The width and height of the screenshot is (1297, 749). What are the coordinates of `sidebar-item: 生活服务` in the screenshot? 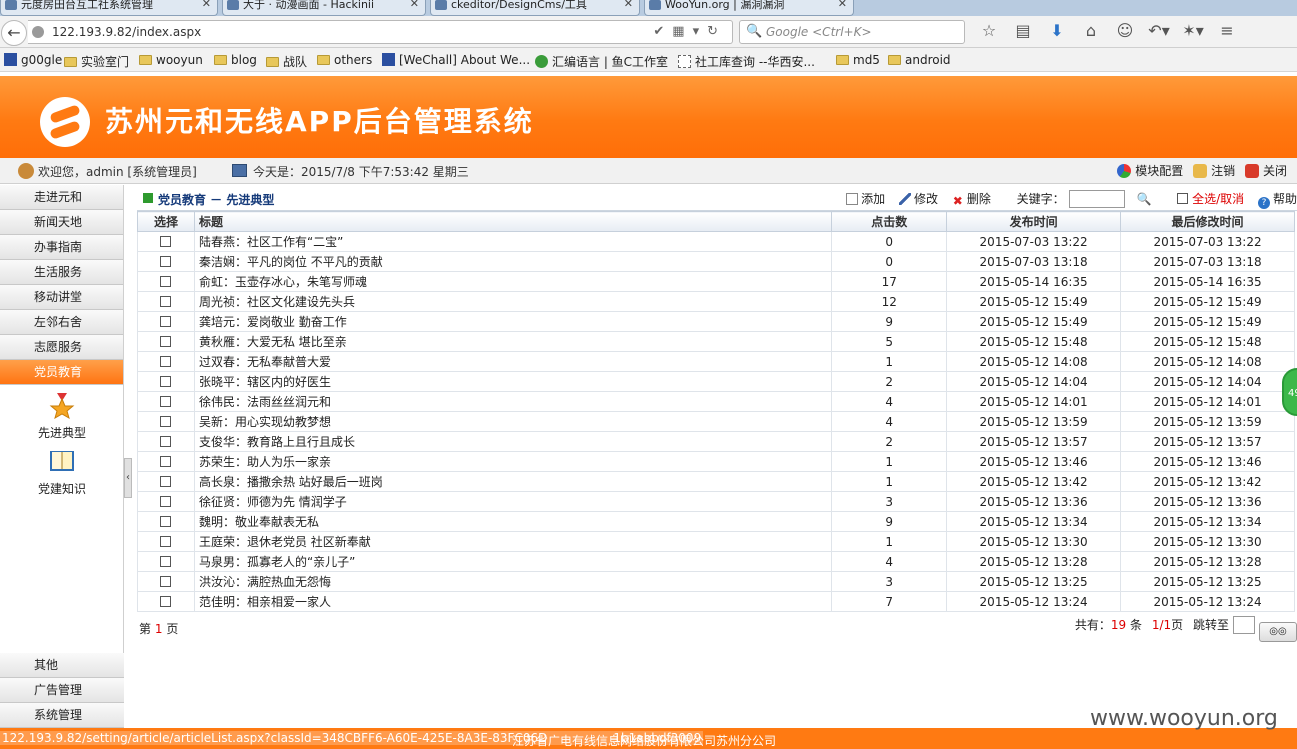 It's located at (61, 272).